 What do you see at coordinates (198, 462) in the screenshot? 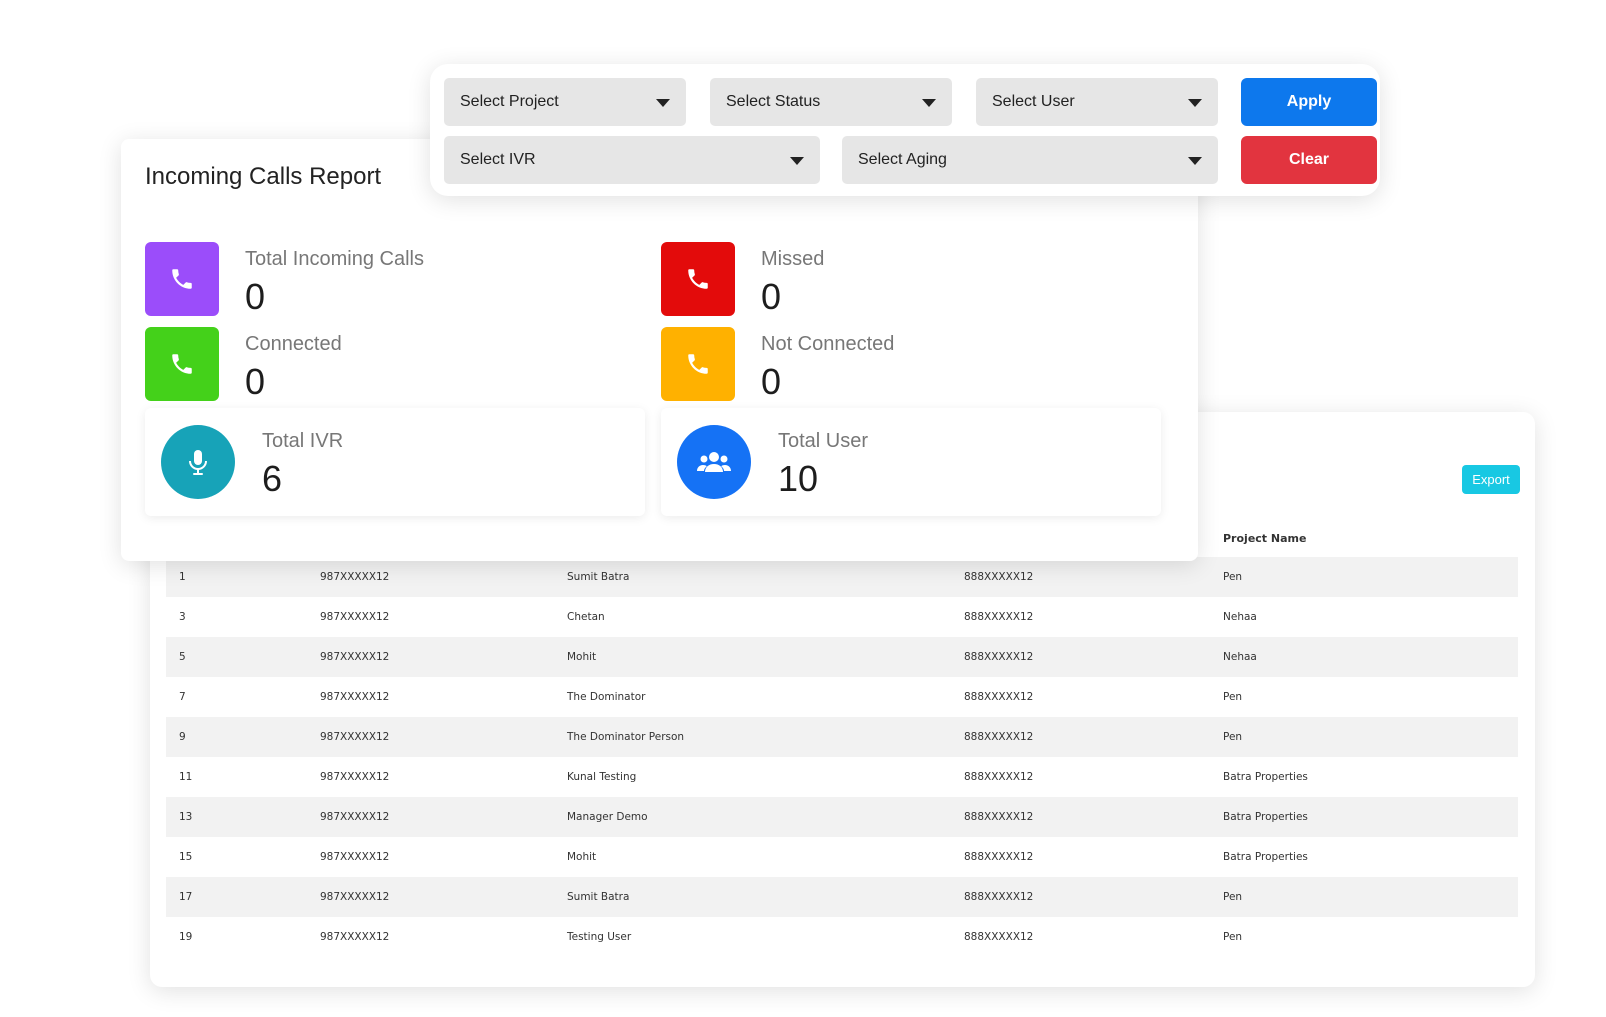
I see `microphone-icon` at bounding box center [198, 462].